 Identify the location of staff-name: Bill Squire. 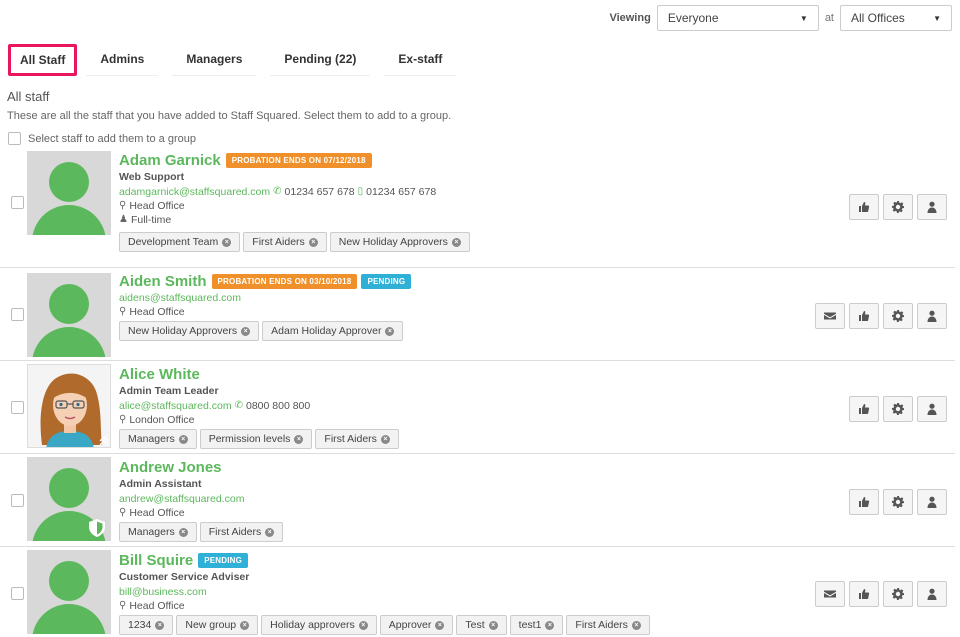
(156, 560).